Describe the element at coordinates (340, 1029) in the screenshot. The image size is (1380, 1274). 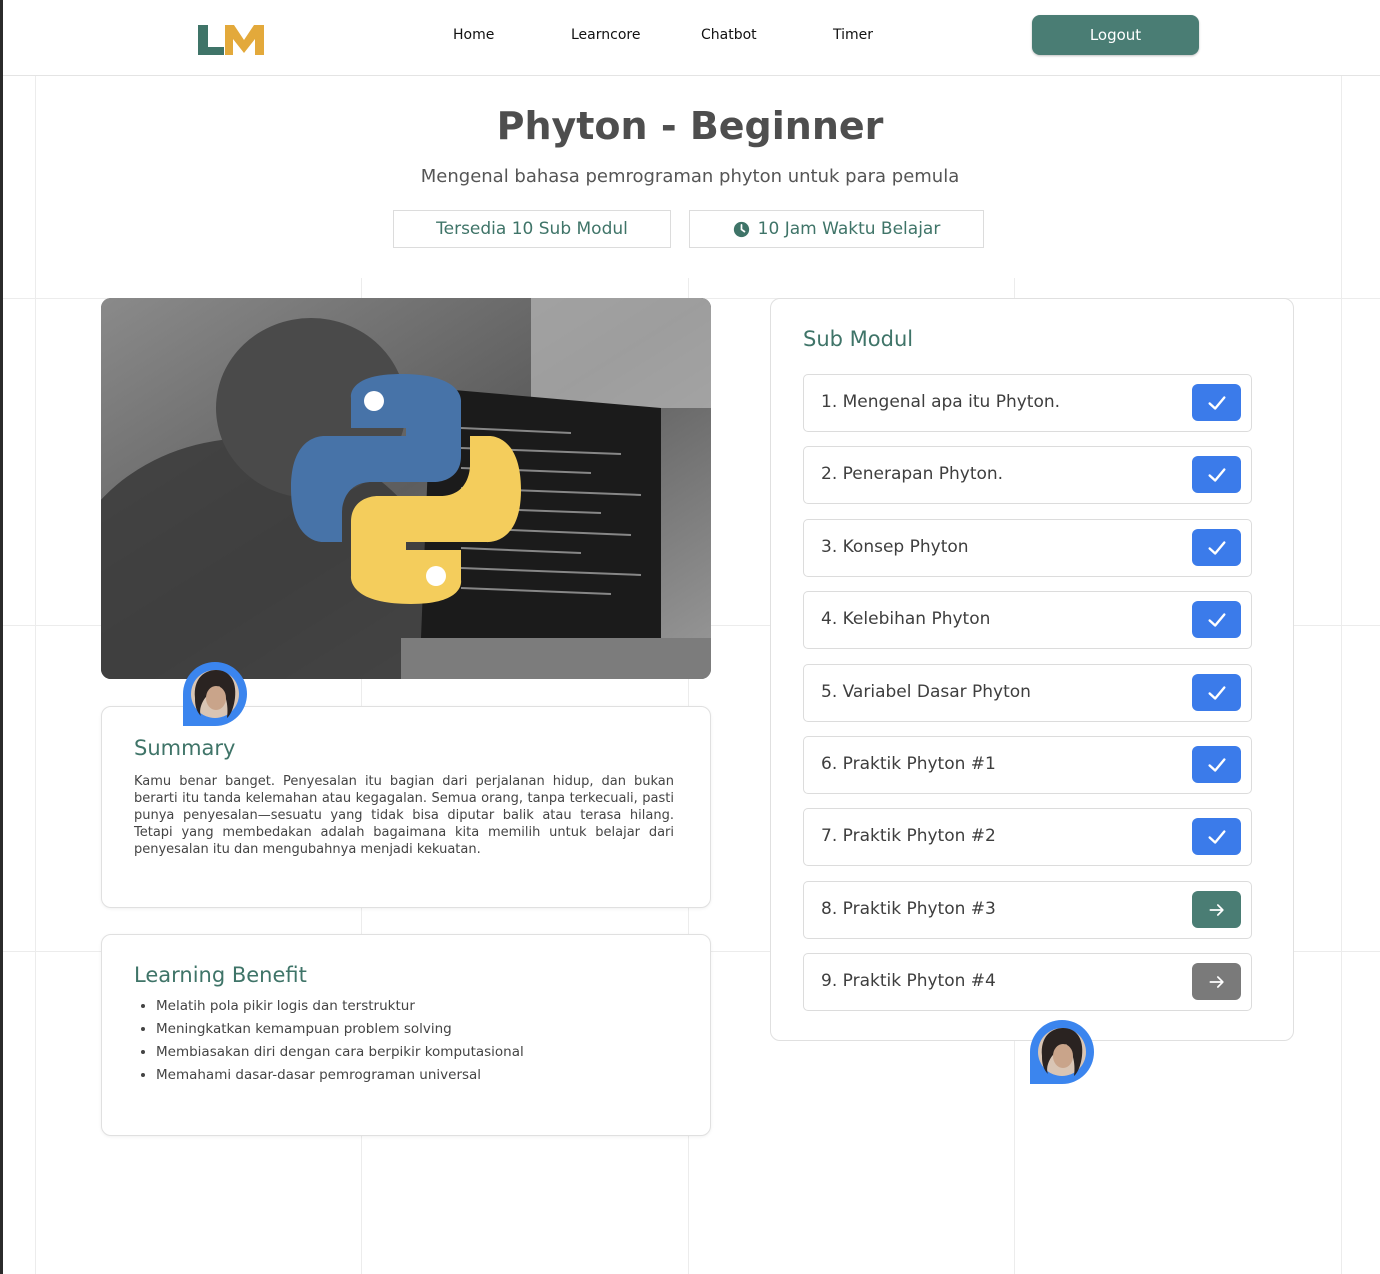
I see `benefit-item: Meningkatkan kemampuan problem solving` at that location.